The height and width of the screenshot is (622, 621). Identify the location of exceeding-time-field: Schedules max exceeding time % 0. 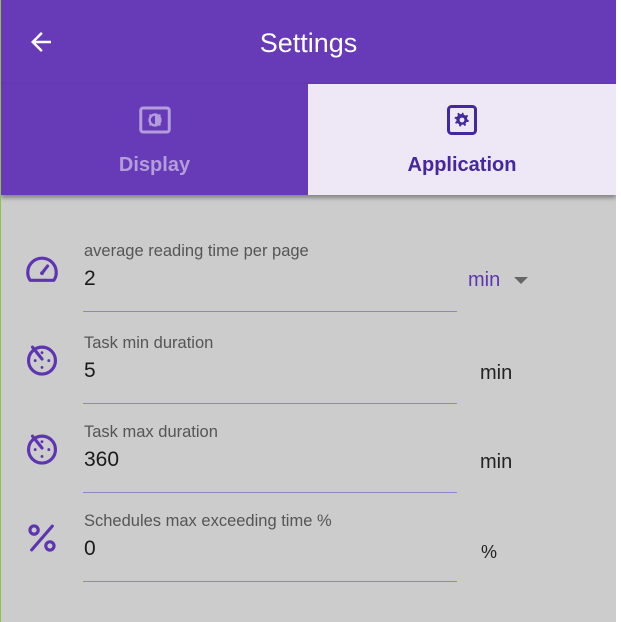
(270, 546).